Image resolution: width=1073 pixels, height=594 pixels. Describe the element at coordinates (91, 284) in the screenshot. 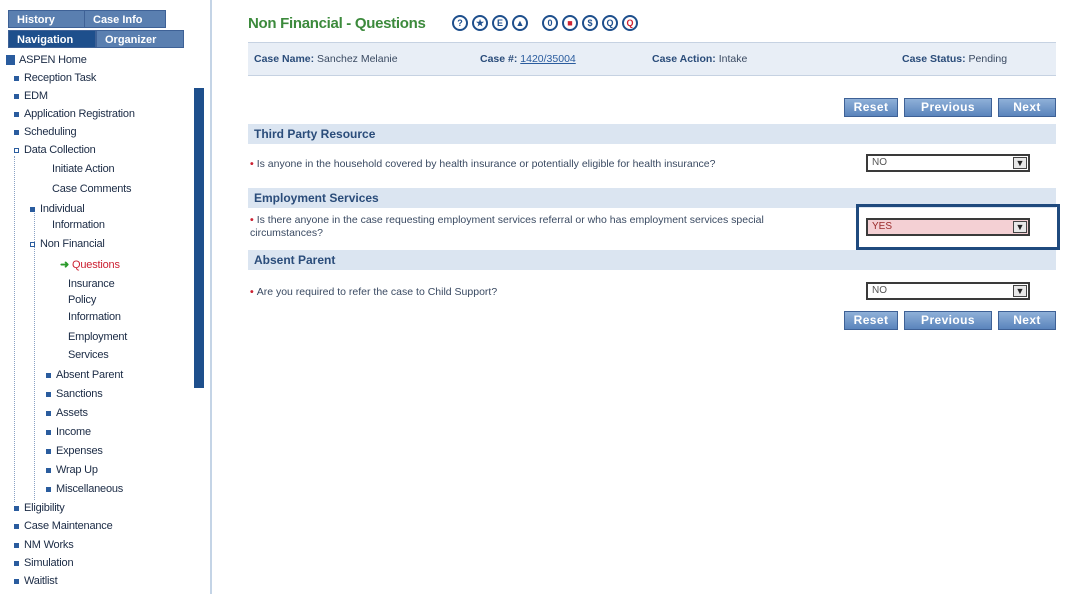

I see `sidebar-item-insurance-policy: Insurance` at that location.